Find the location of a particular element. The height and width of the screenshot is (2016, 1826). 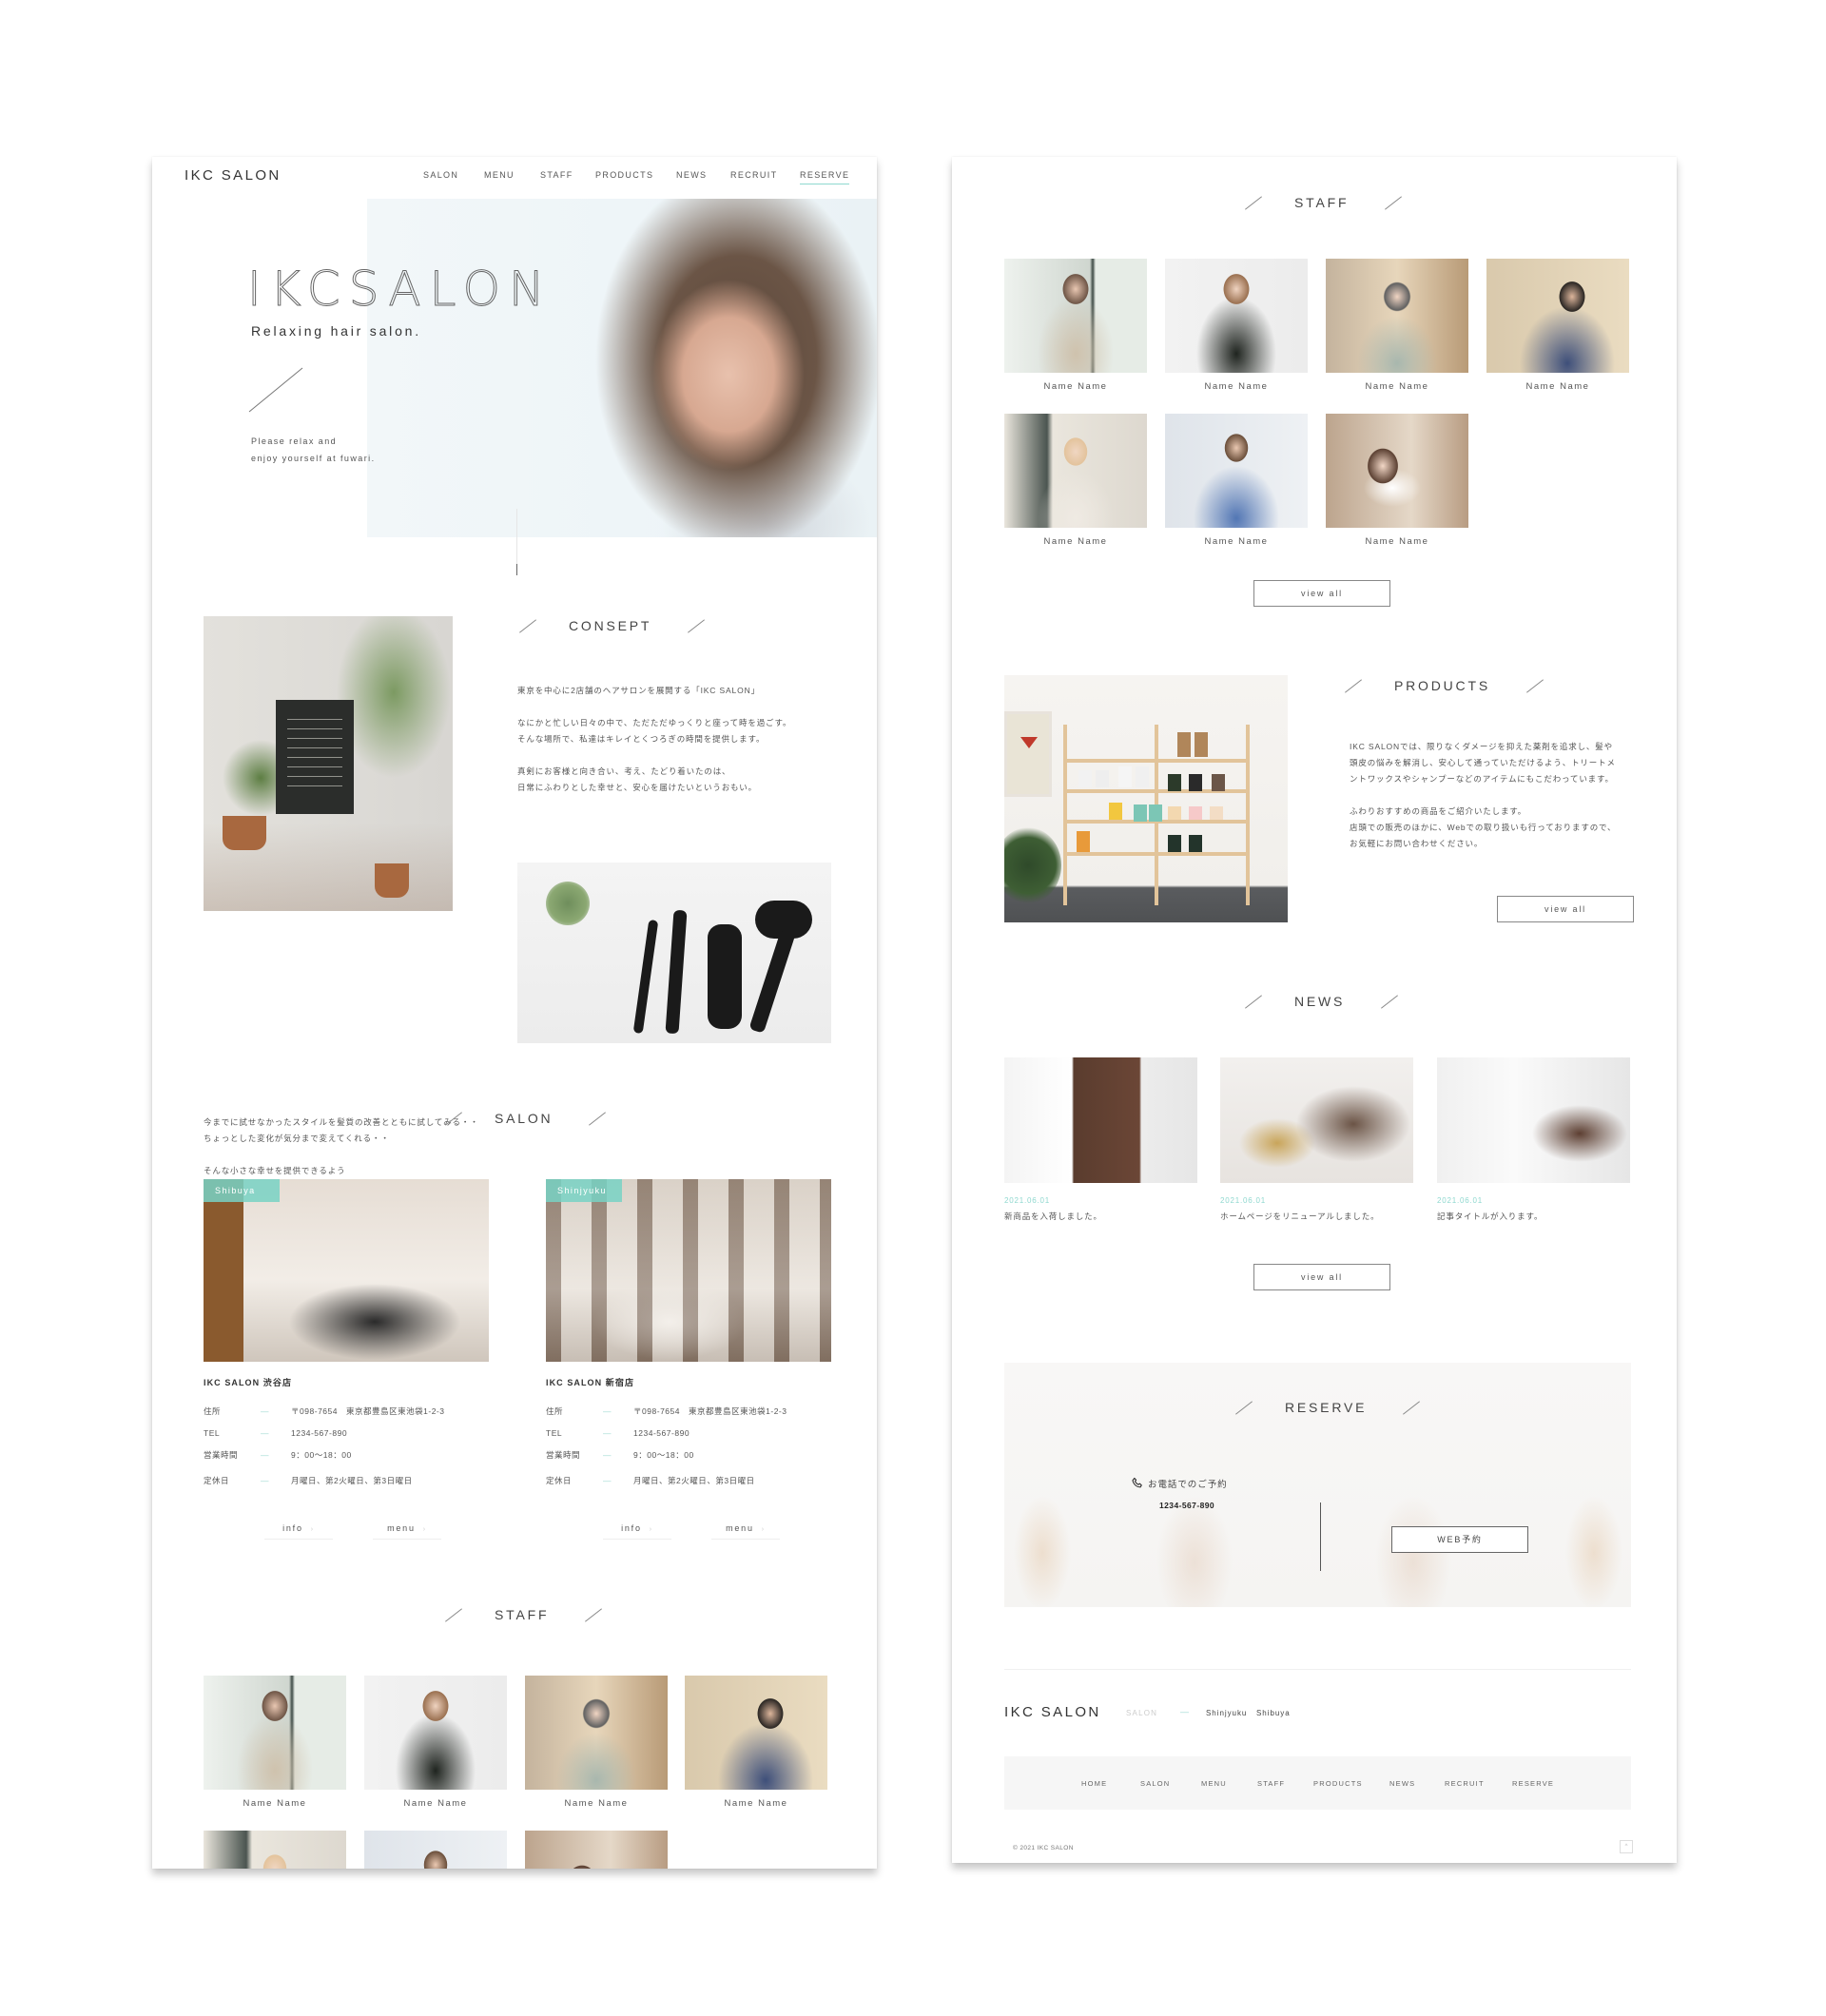

footer-nav-home: HOME is located at coordinates (1094, 1784).